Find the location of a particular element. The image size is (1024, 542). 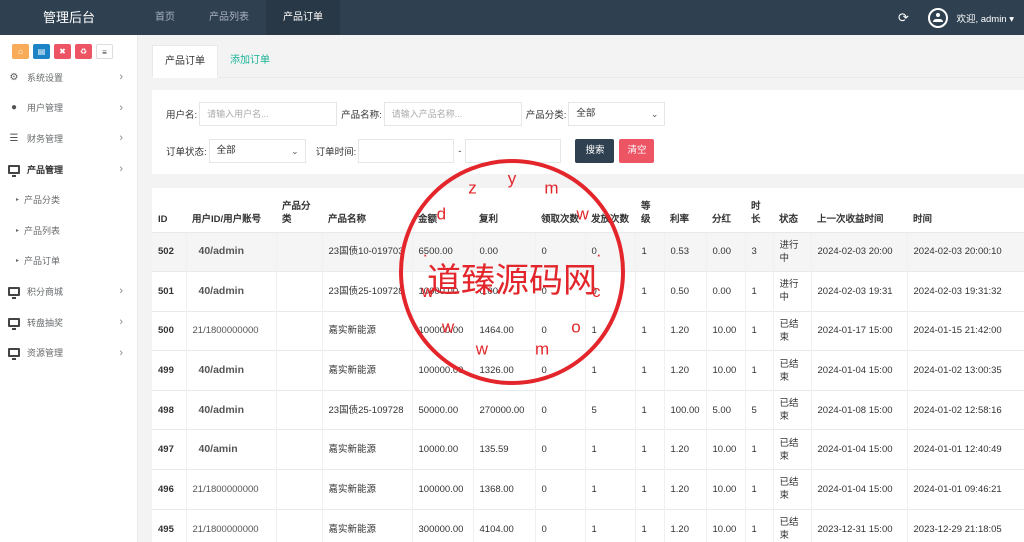

database-icon: ☰ is located at coordinates (14, 138).